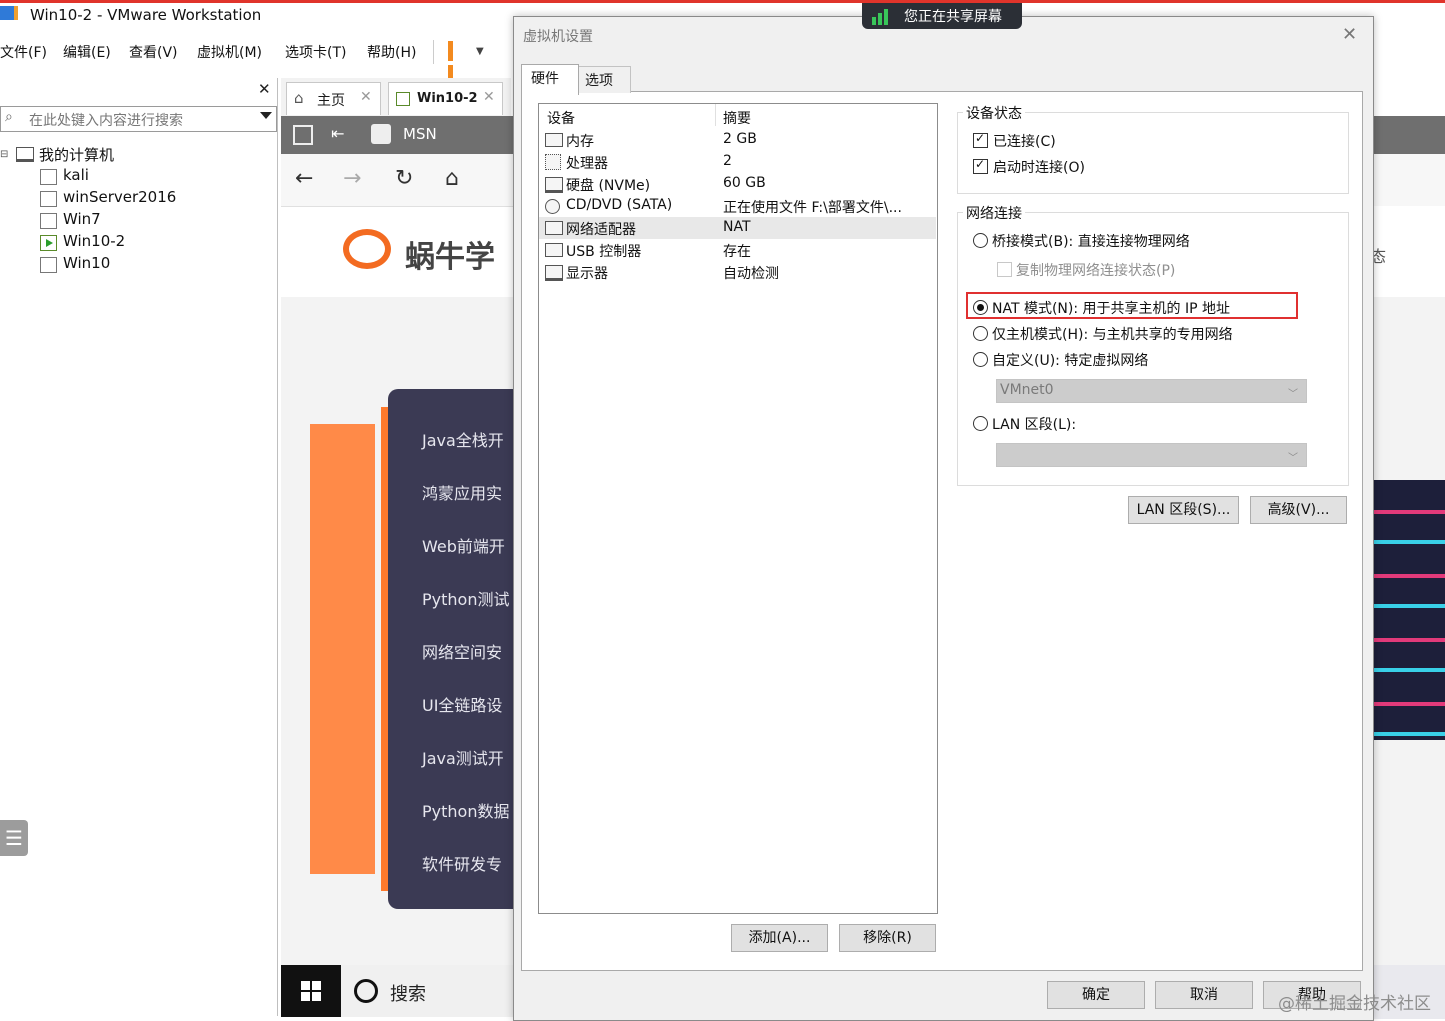  Describe the element at coordinates (456, 63) in the screenshot. I see `pause-icon` at that location.